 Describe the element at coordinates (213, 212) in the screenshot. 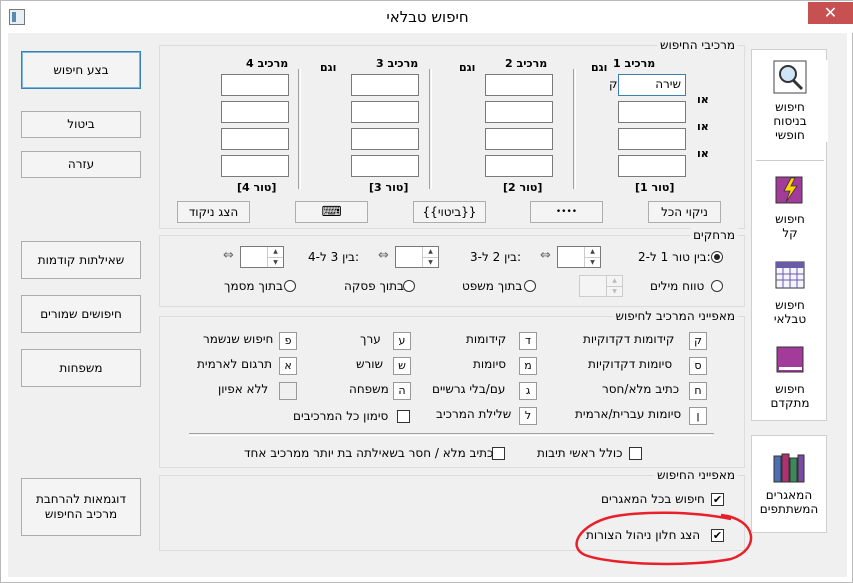

I see `show-nikud-button: הצג ניקוד` at that location.